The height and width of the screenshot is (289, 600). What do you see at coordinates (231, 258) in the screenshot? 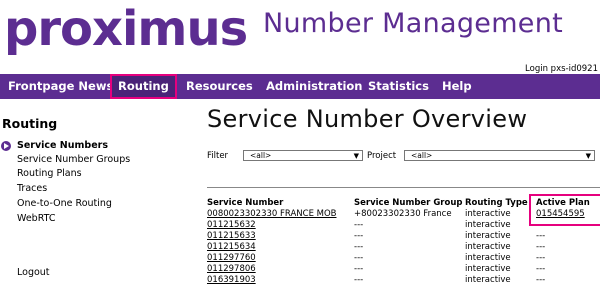
I see `service-number-link: 011297760` at bounding box center [231, 258].